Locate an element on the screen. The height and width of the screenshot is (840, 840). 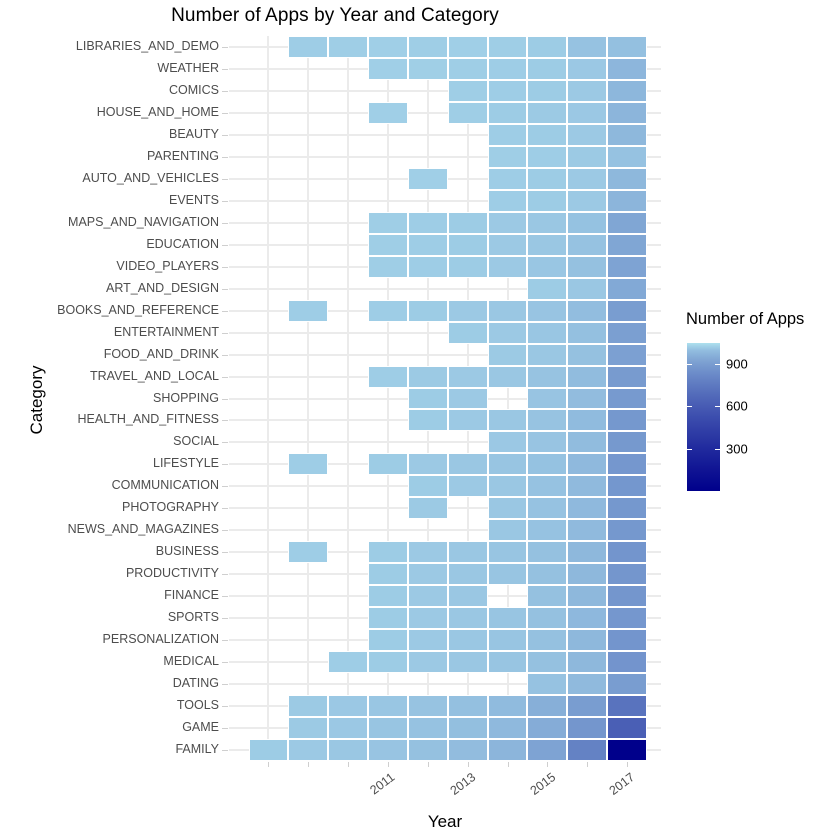
y-axis-tick-label: MAPS_AND_NAVIGATION is located at coordinates (143, 221).